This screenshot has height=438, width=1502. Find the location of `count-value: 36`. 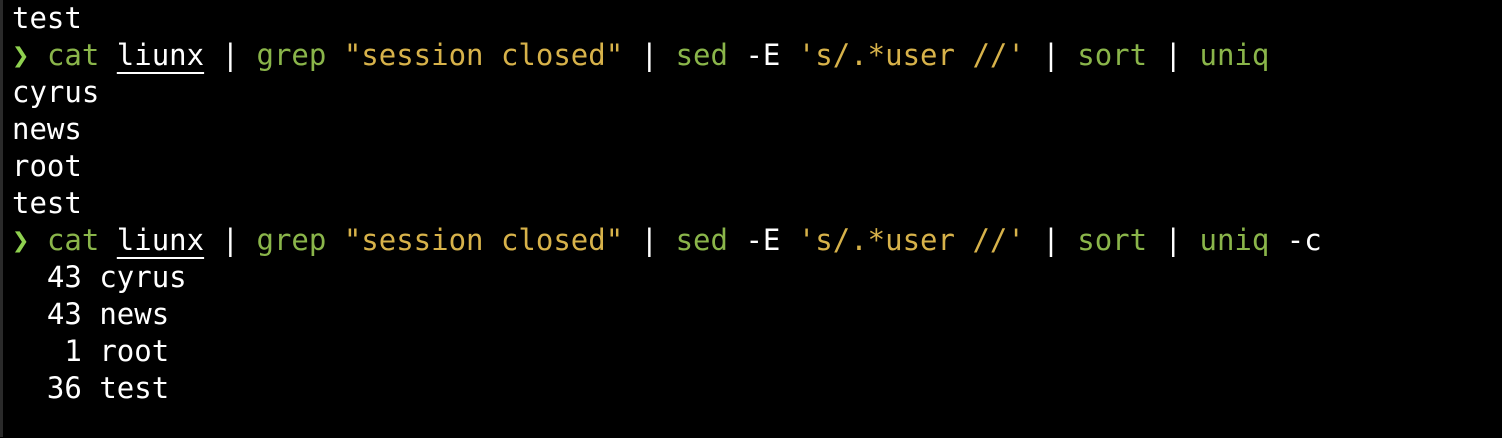

count-value: 36 is located at coordinates (64, 388).